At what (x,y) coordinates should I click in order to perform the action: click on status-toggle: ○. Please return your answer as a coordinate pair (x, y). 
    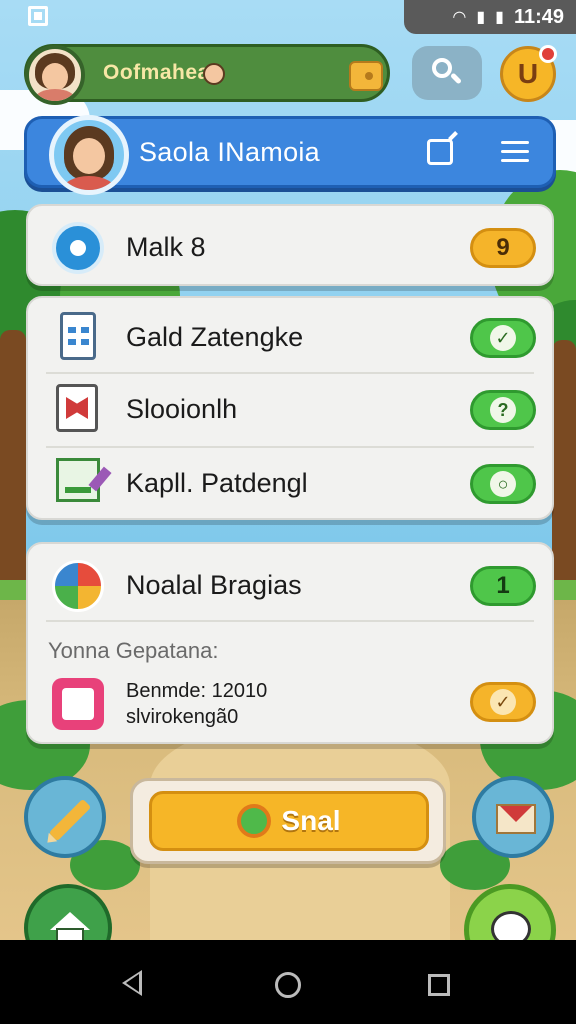
    Looking at the image, I should click on (503, 484).